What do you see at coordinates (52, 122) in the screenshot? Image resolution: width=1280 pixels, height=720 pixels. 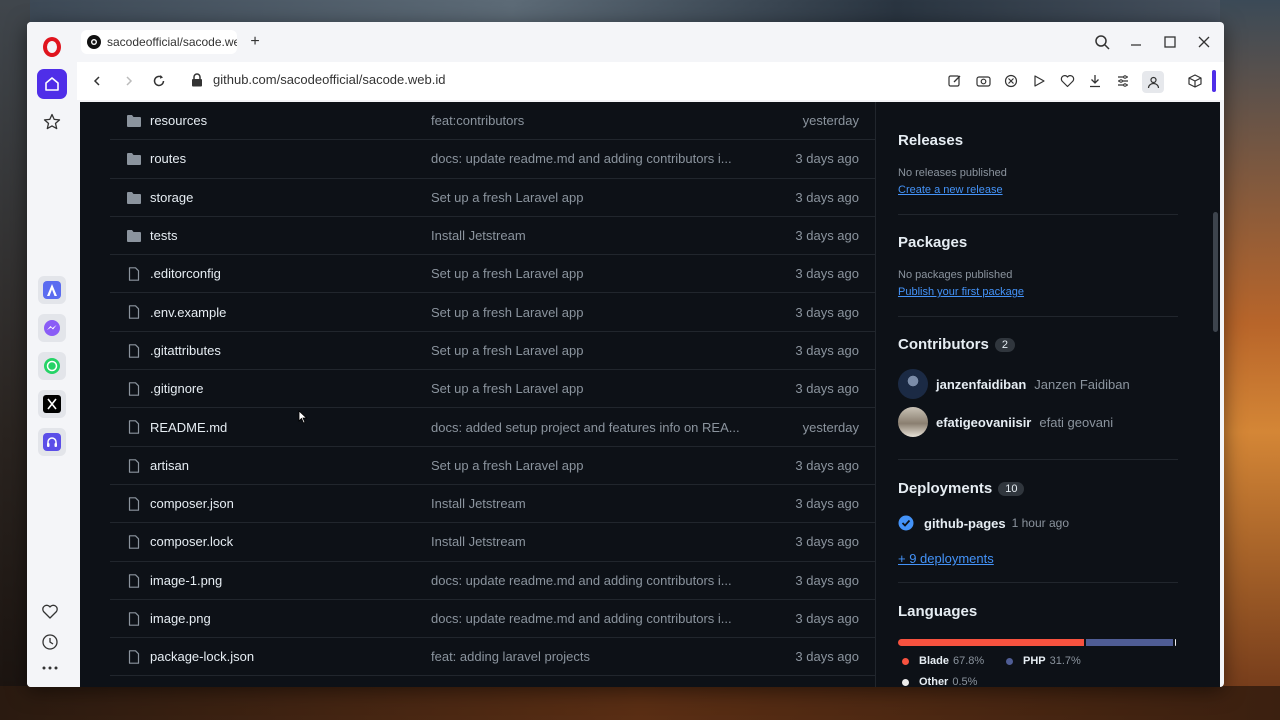 I see `bookmarks-button` at bounding box center [52, 122].